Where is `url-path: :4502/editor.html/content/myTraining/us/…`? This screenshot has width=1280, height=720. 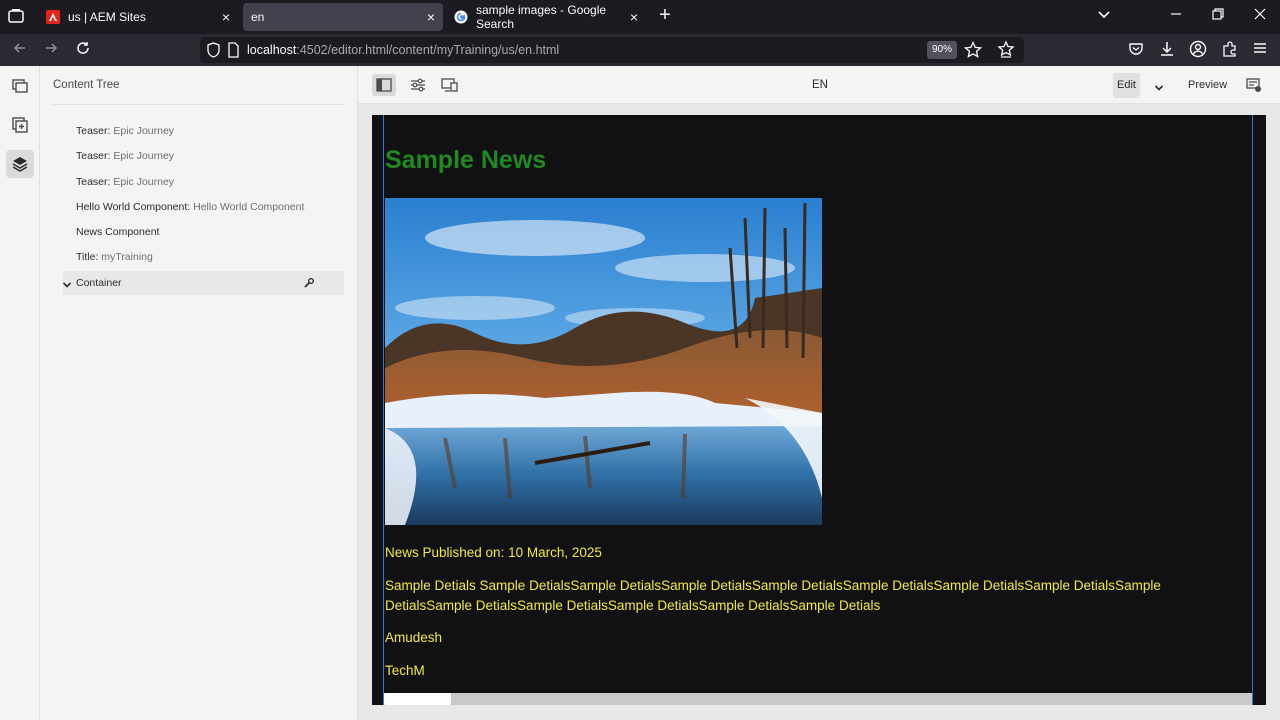
url-path: :4502/editor.html/content/myTraining/us/… is located at coordinates (428, 50).